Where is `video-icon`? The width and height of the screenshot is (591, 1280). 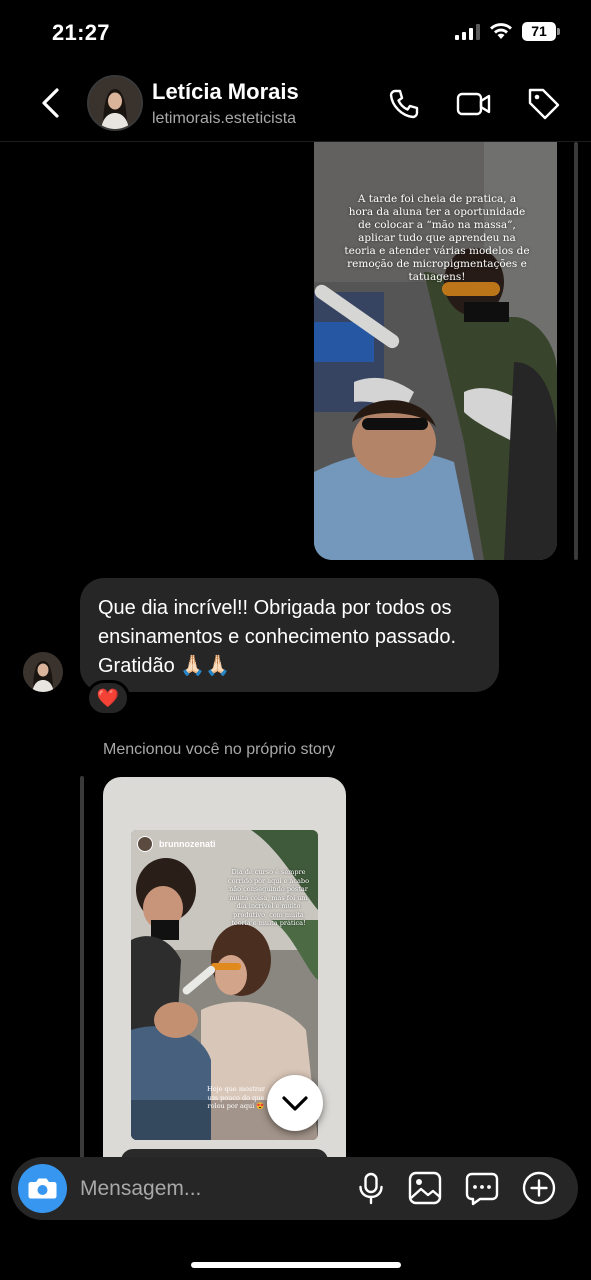
video-icon is located at coordinates (474, 104).